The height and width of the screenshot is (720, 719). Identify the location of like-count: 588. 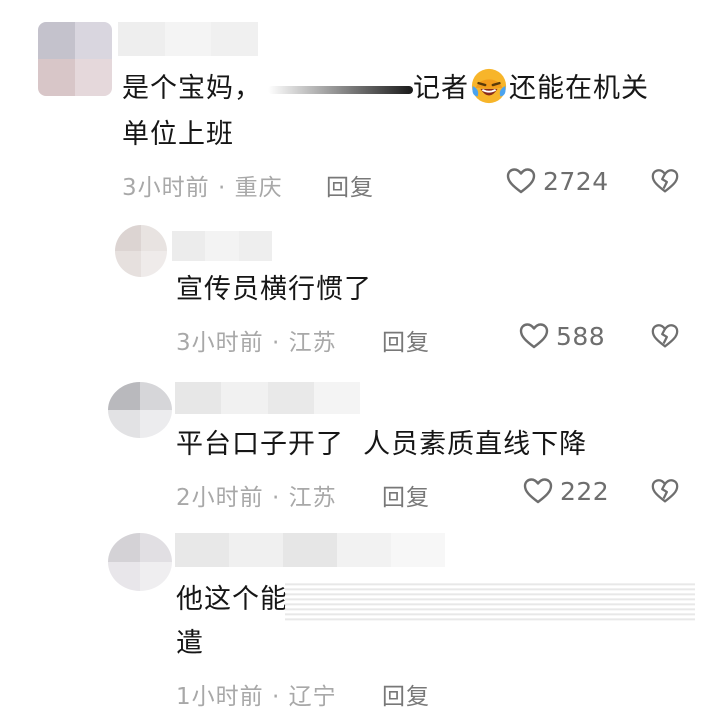
(581, 336).